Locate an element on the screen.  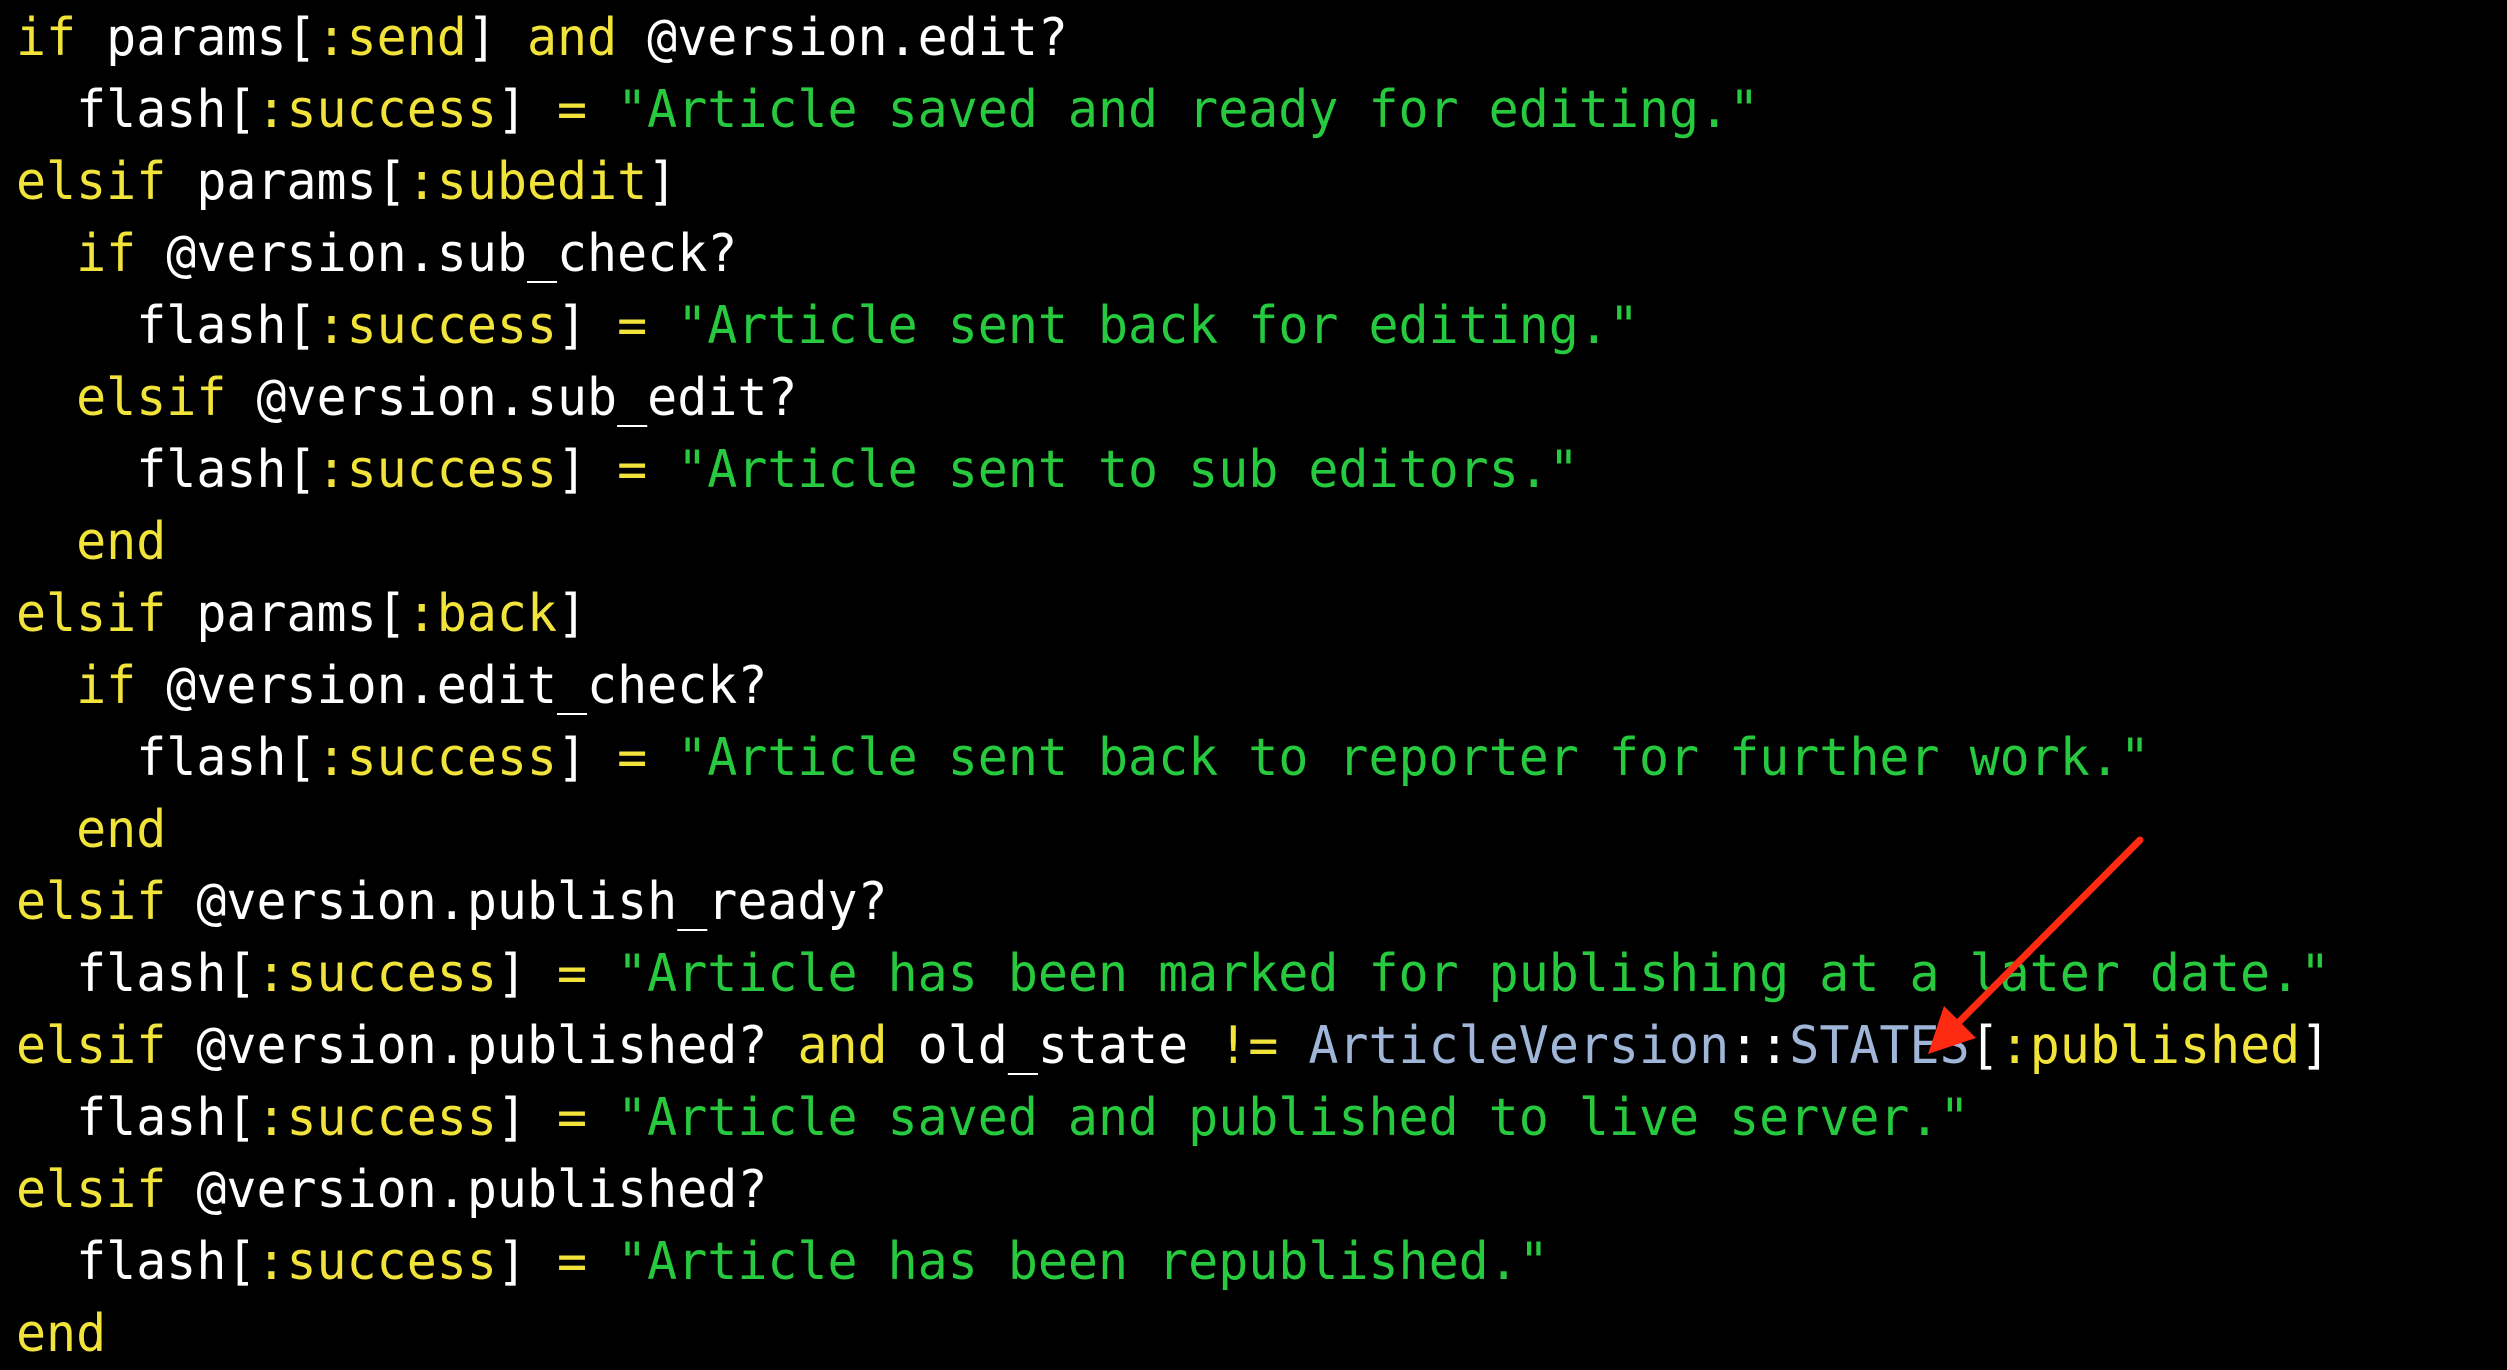
code-token-constant: ArticleVersion is located at coordinates (1519, 1046).